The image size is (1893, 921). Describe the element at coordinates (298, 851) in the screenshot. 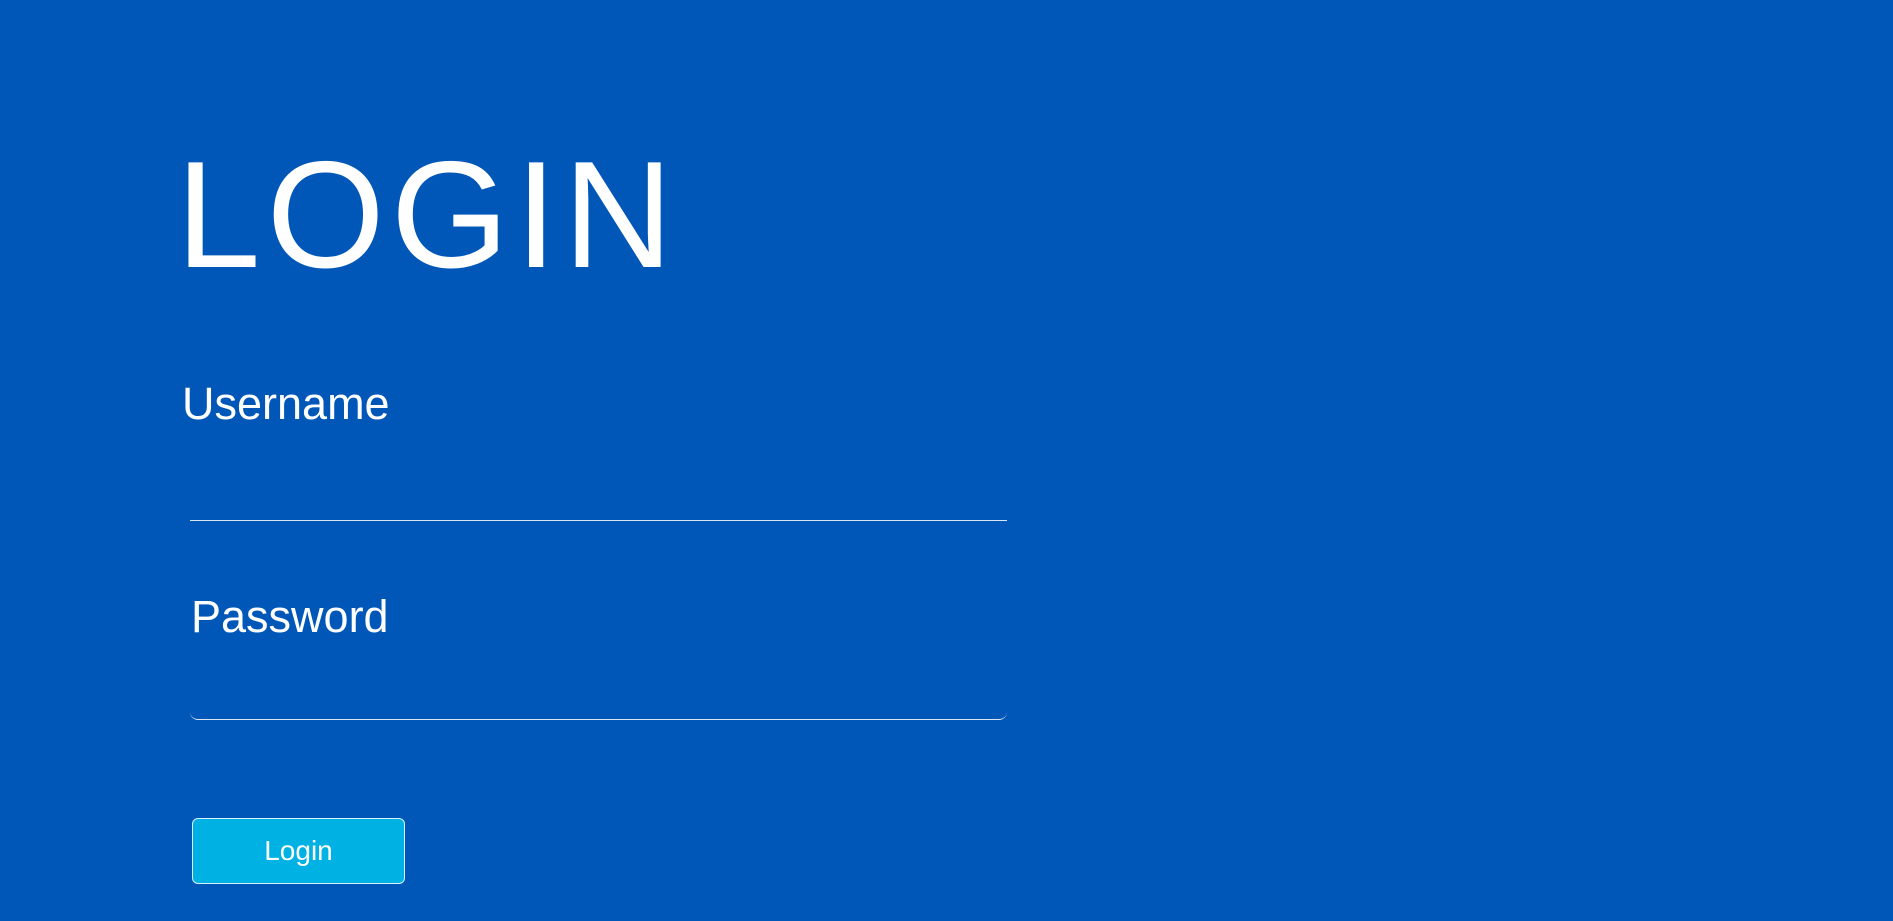

I see `login-button: Login` at that location.